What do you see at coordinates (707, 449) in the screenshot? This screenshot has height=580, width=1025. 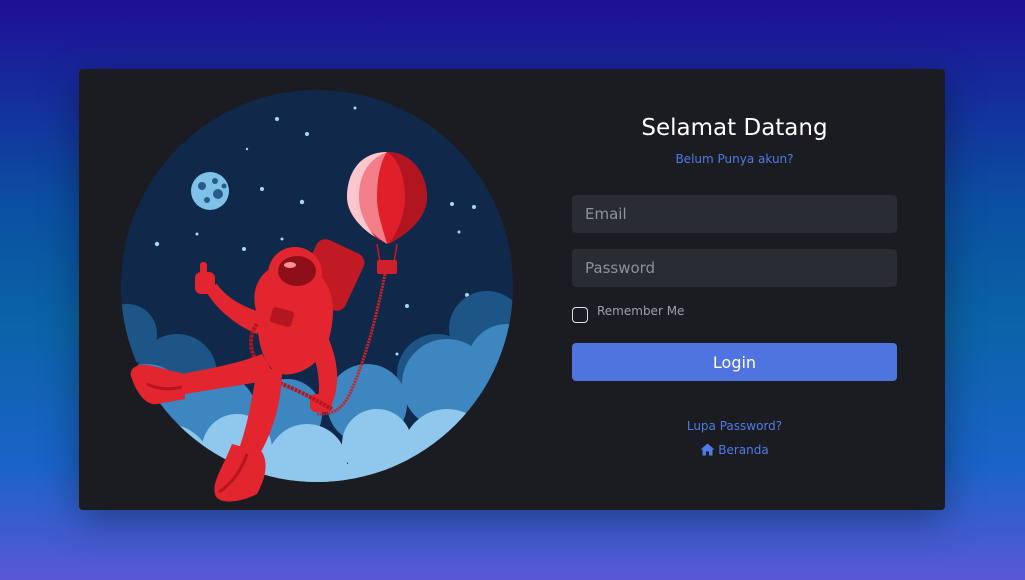 I see `home-icon` at bounding box center [707, 449].